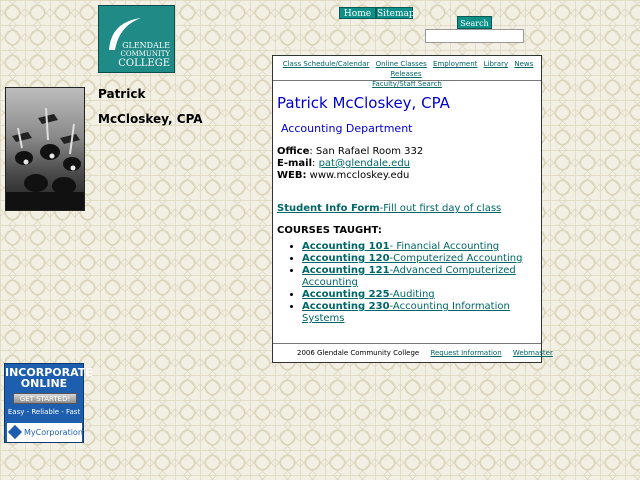  I want to click on link-employment: Employment, so click(455, 64).